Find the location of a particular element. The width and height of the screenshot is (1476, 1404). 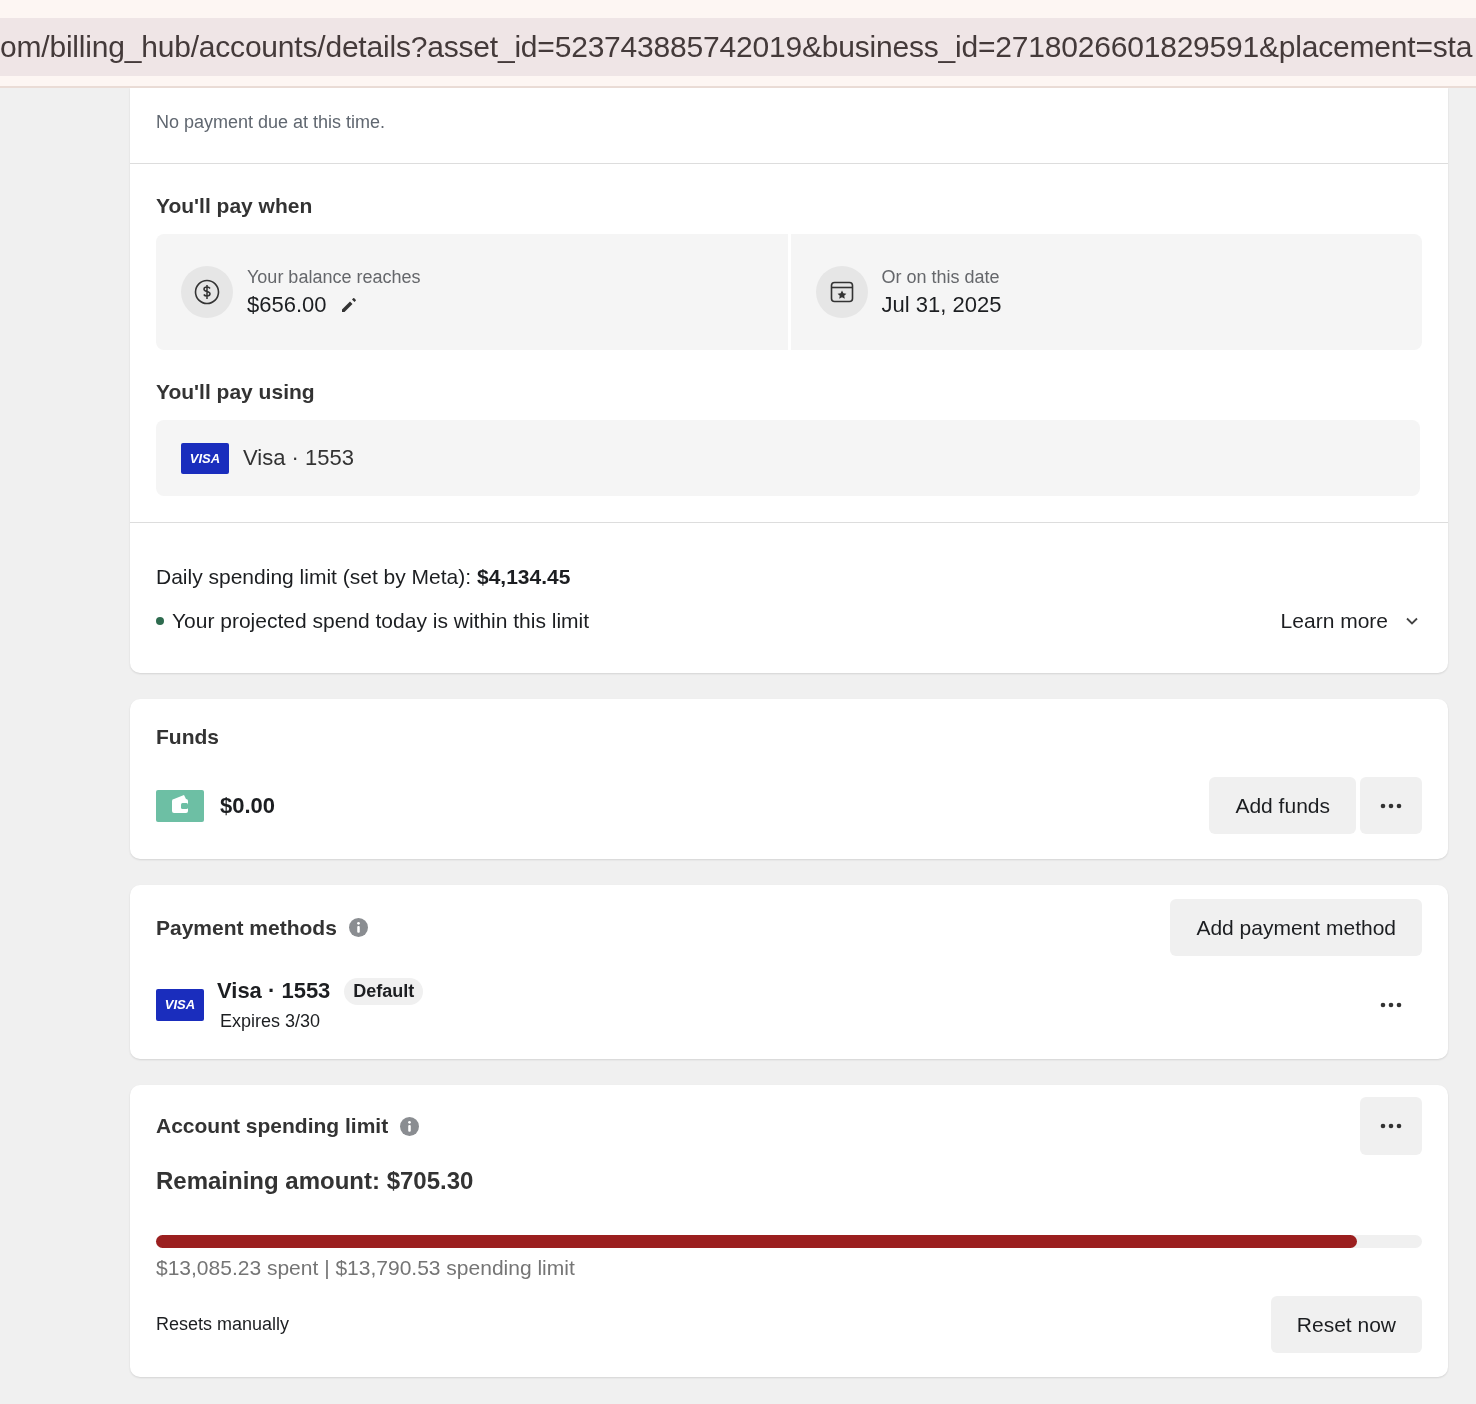

card-expiry: Expires 3/30 is located at coordinates (270, 1021).